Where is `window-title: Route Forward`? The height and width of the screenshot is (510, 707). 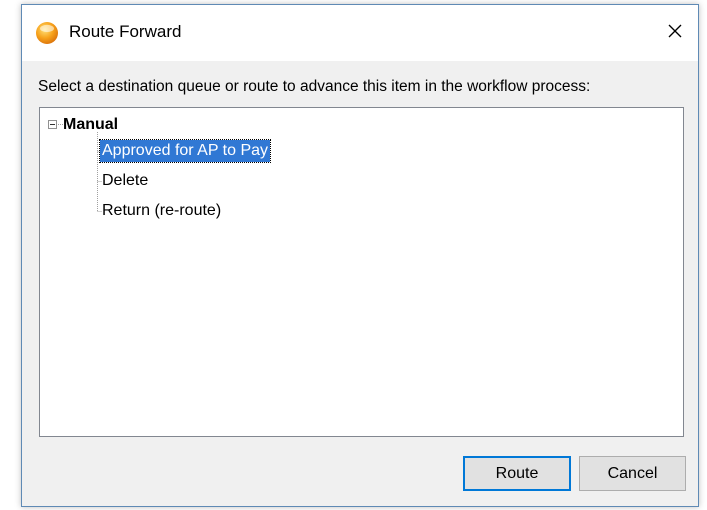 window-title: Route Forward is located at coordinates (125, 31).